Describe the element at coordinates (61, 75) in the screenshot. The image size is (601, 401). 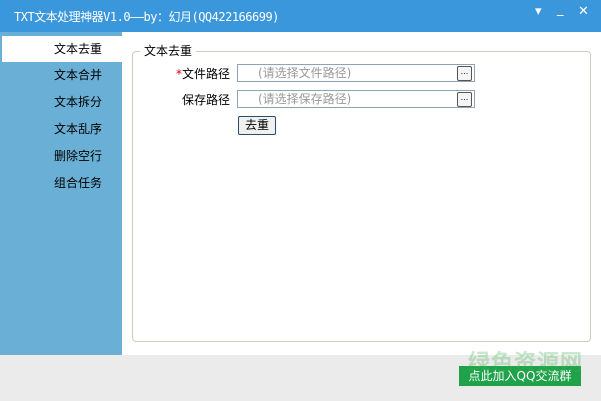
I see `sidebar-item-merge: 文本合并` at that location.